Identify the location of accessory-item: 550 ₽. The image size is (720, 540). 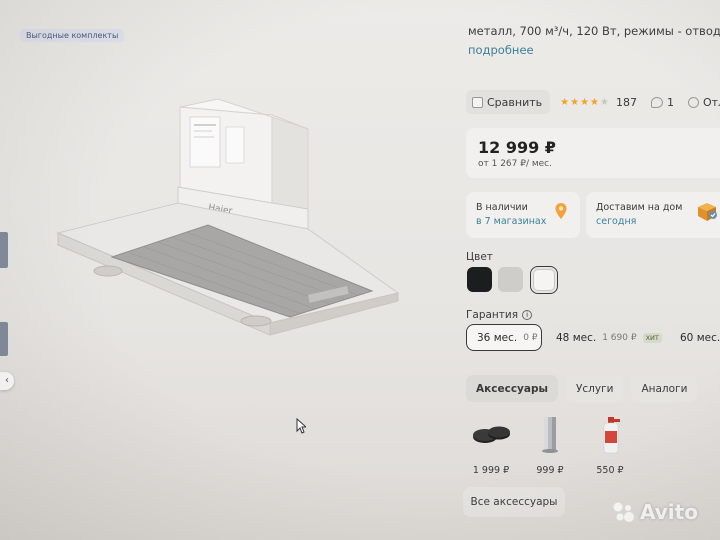
(610, 445).